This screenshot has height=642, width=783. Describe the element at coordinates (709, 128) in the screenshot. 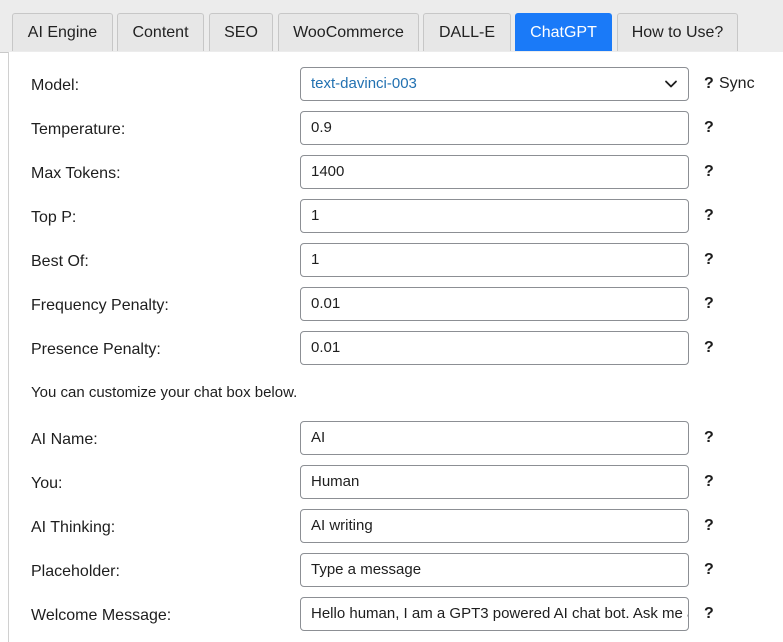

I see `help-icon-temperature: ?` at that location.